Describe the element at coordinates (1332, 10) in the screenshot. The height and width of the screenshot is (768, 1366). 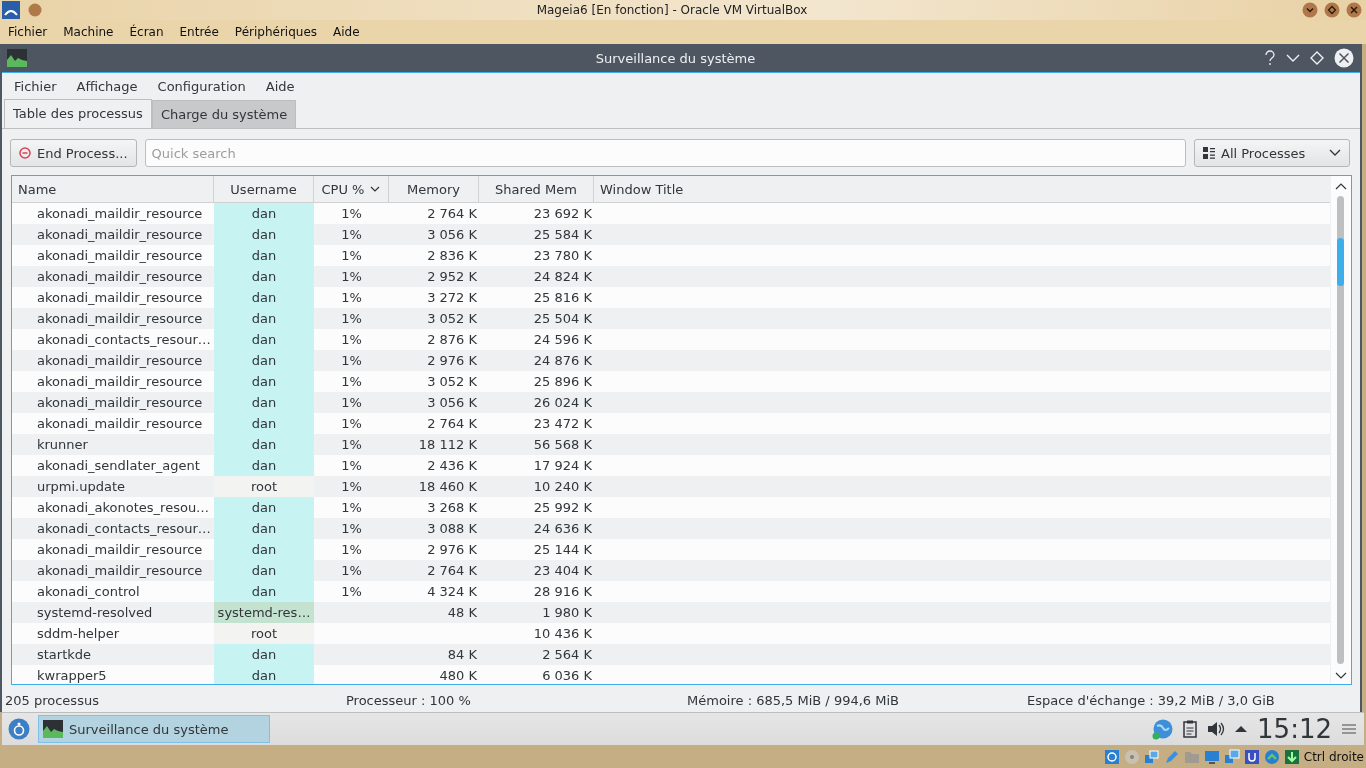
I see `maximize-button` at that location.